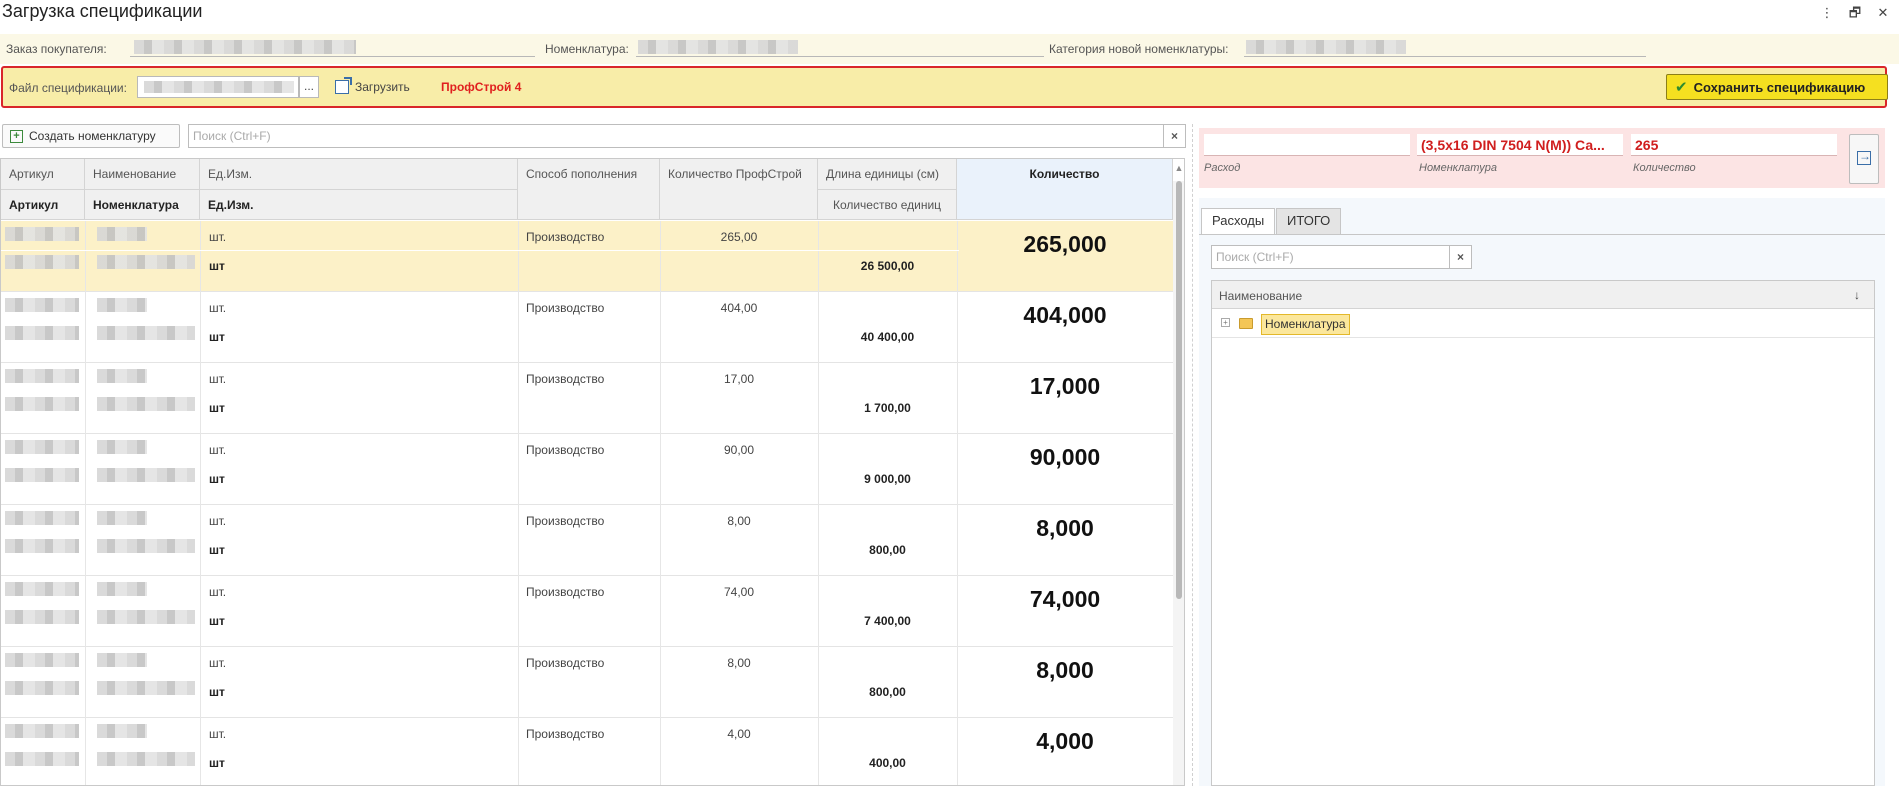 The height and width of the screenshot is (786, 1899). Describe the element at coordinates (142, 174) in the screenshot. I see `col-name: Наименование` at that location.